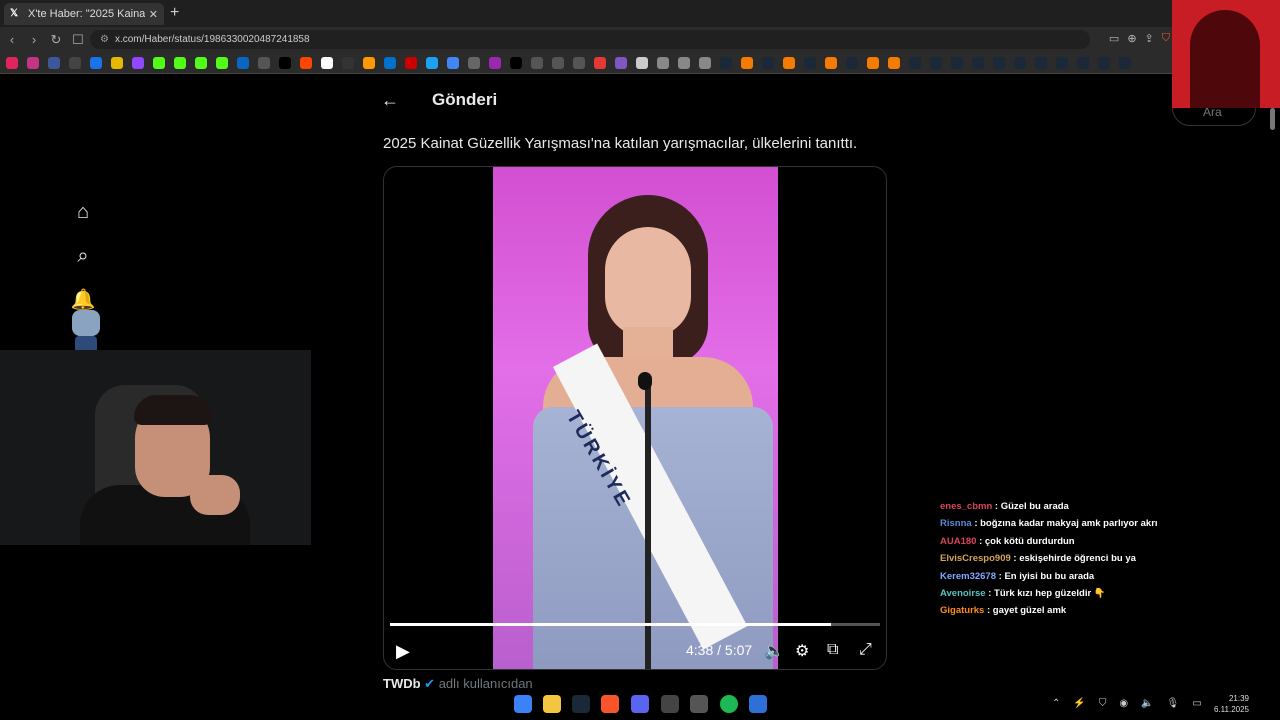 The image size is (1280, 720). Describe the element at coordinates (670, 704) in the screenshot. I see `app-icon` at that location.